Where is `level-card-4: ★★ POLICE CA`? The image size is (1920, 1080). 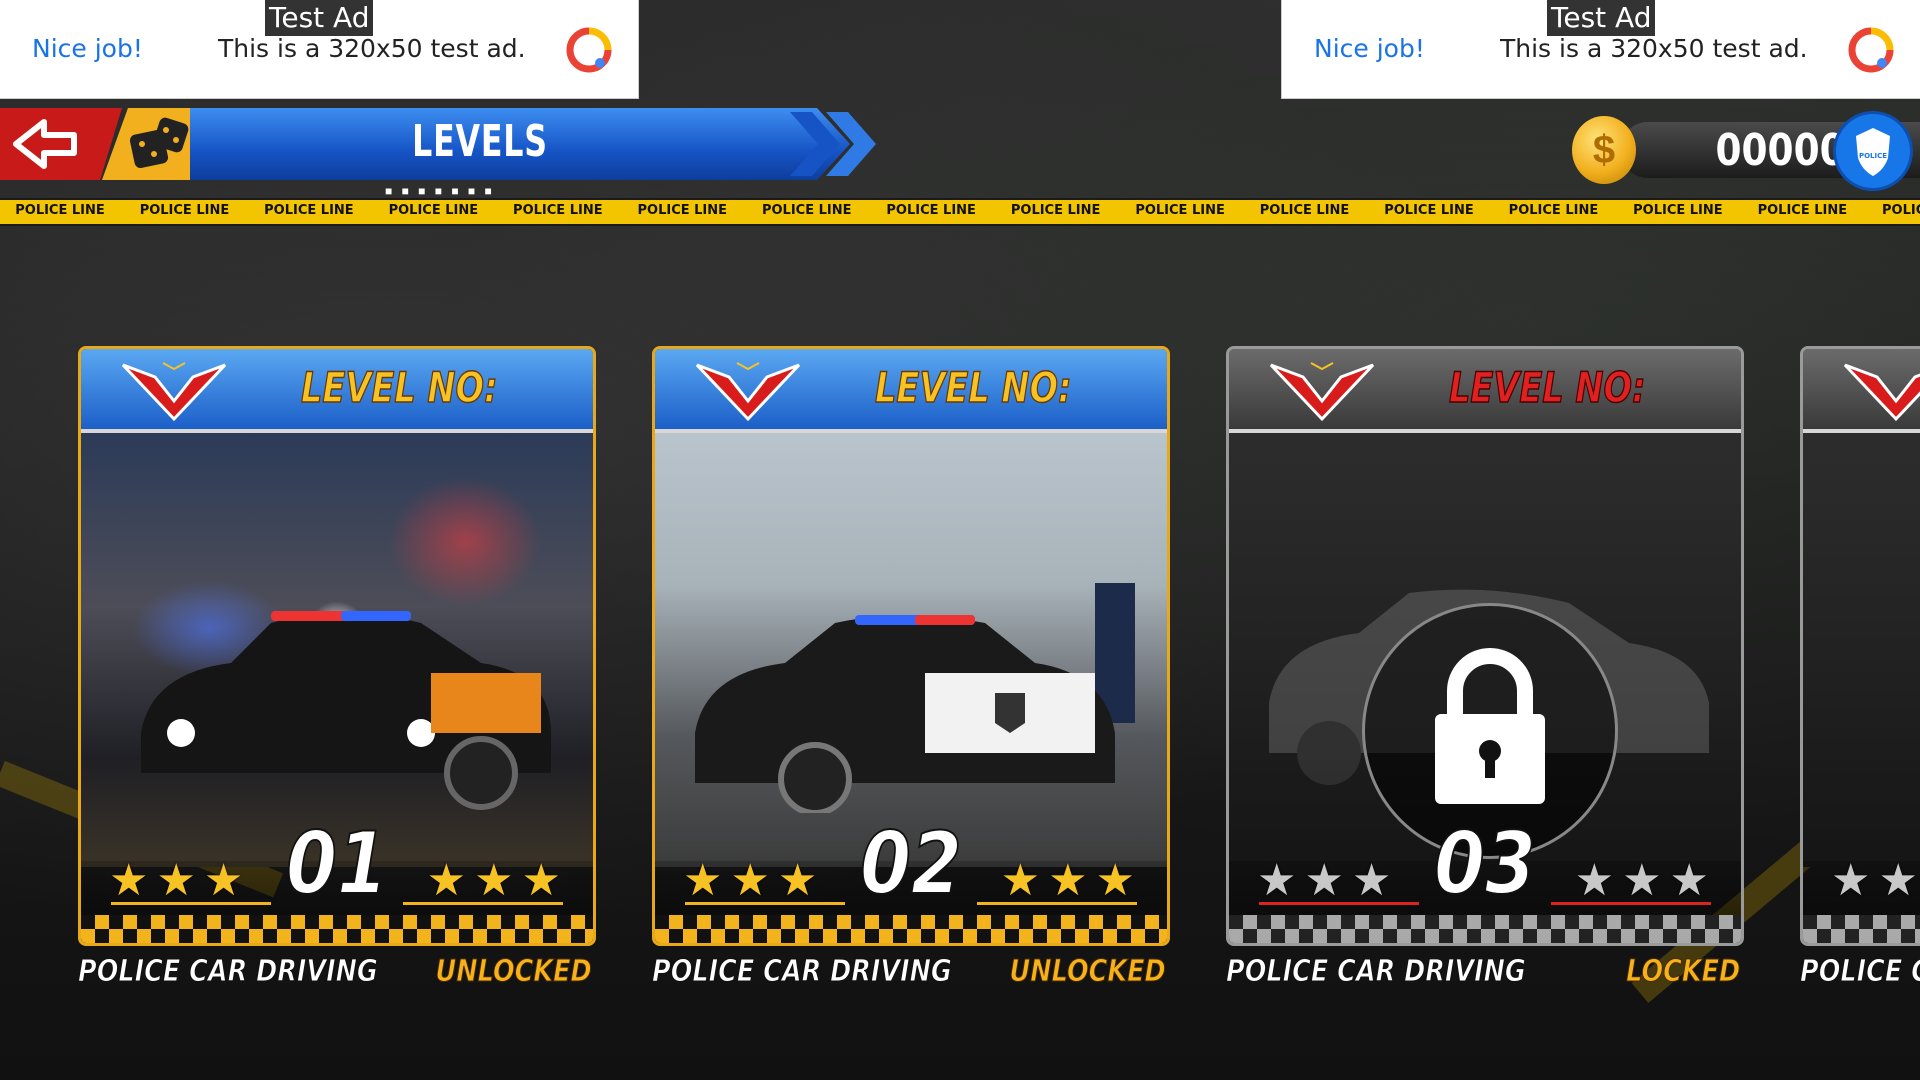
level-card-4: ★★ POLICE CA is located at coordinates (1860, 670).